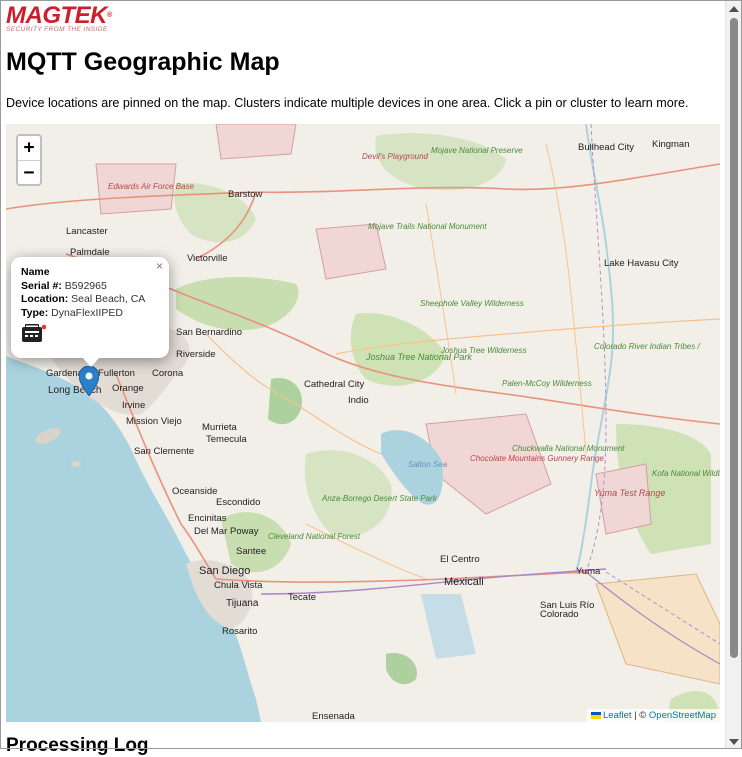 The image size is (742, 757). What do you see at coordinates (606, 147) in the screenshot?
I see `map-label-bullhead-city: Bullhead City` at bounding box center [606, 147].